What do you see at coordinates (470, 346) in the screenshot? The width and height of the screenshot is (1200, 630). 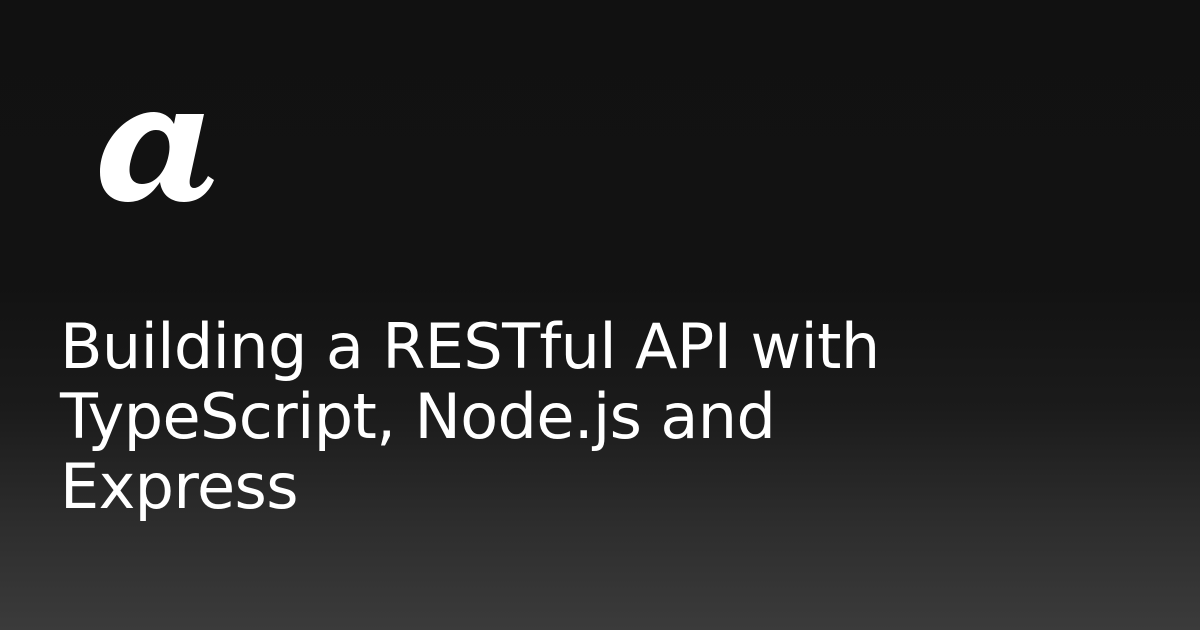 I see `title-line-1: Building a RESTful API with` at bounding box center [470, 346].